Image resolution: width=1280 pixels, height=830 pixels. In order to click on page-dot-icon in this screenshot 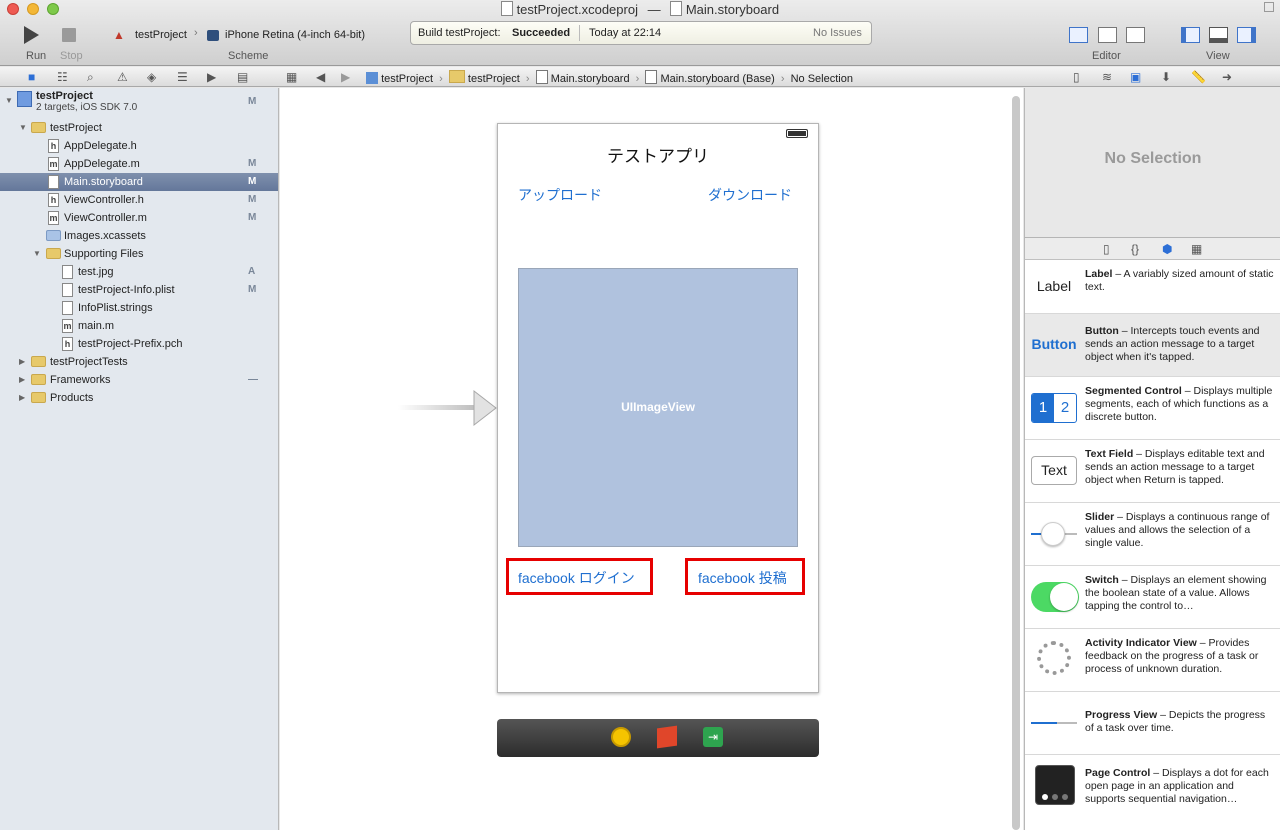, I will do `click(1055, 797)`.